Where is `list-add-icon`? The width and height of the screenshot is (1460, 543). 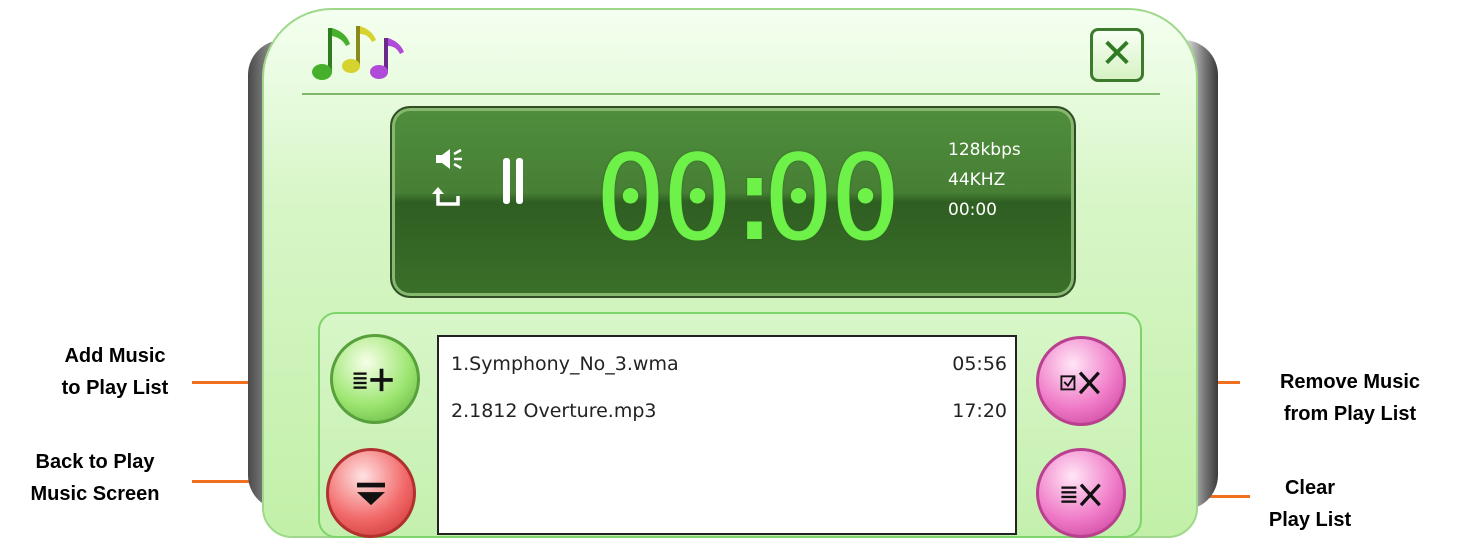
list-add-icon is located at coordinates (373, 380).